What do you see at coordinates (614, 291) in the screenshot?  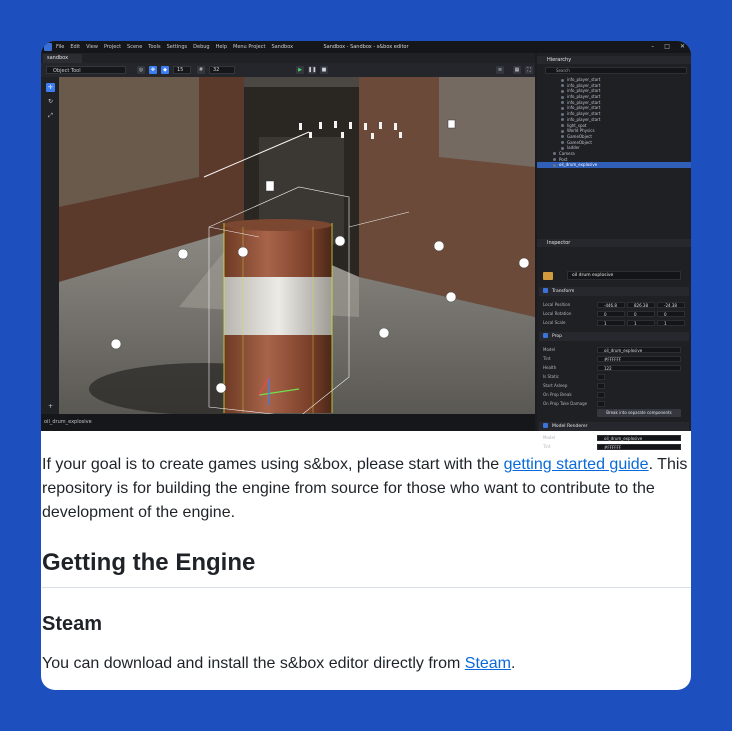 I see `transform-section-header: Transform` at bounding box center [614, 291].